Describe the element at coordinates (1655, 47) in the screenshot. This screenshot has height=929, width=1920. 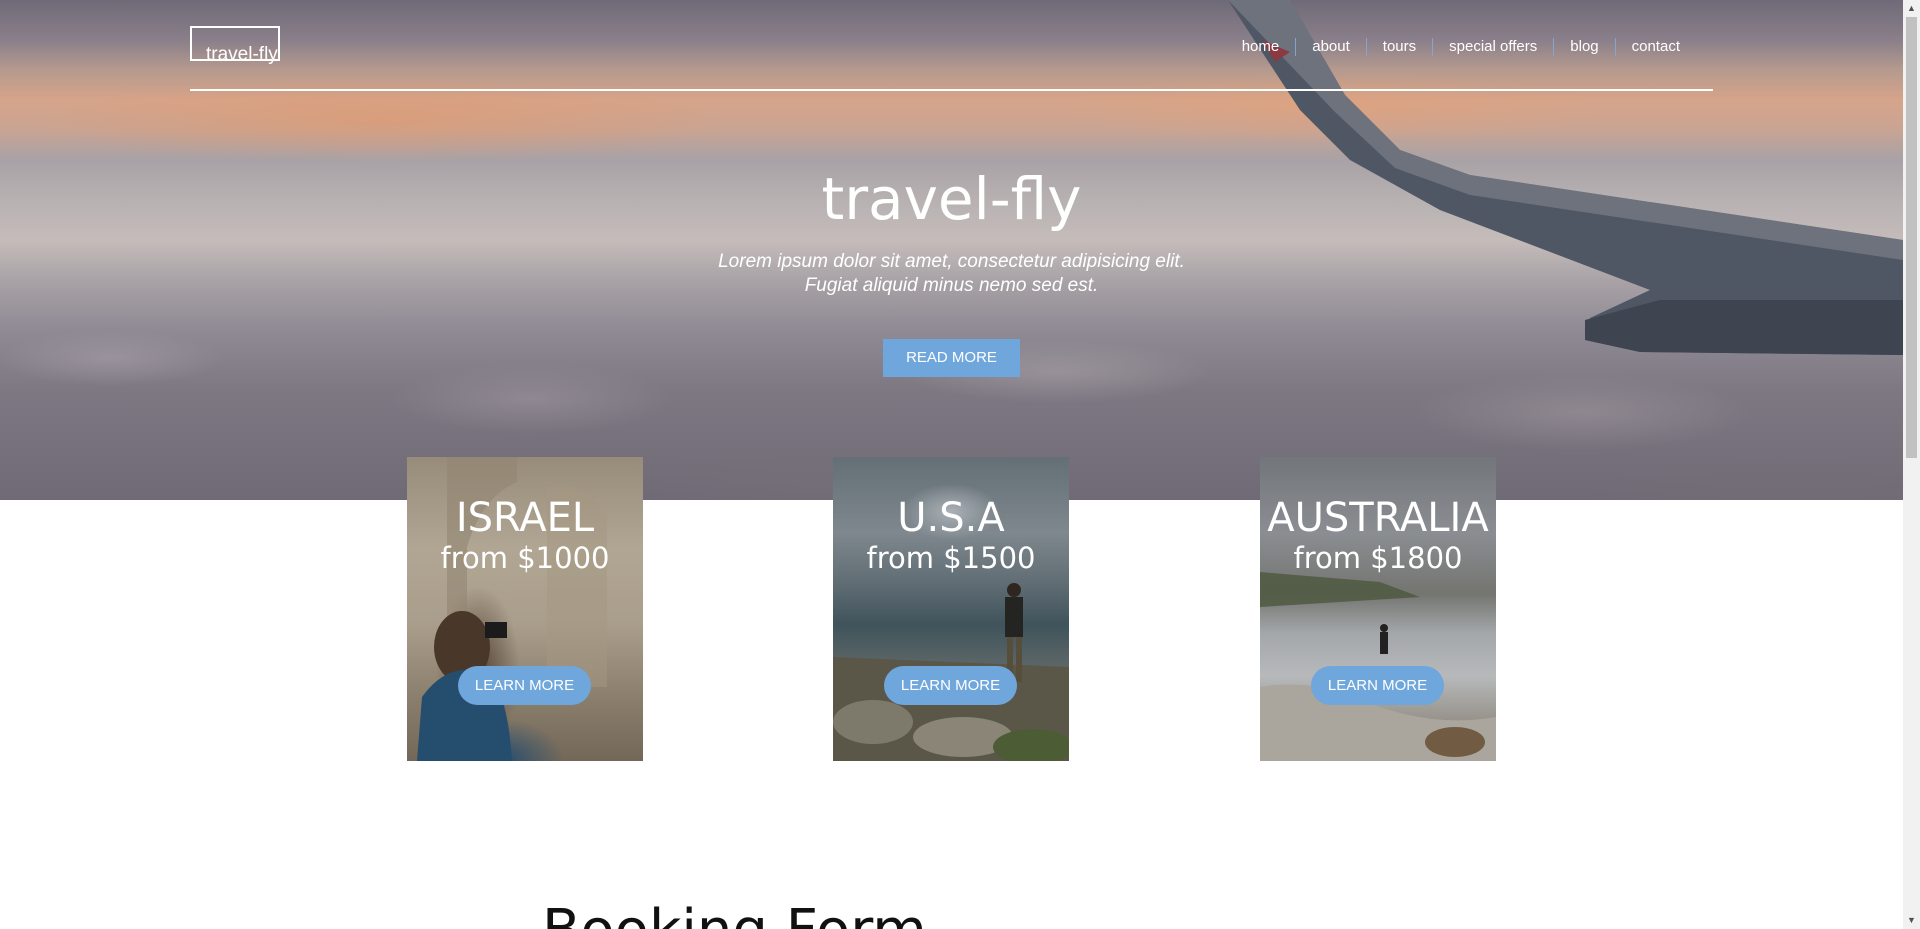
I see `nav-contact: contact` at that location.